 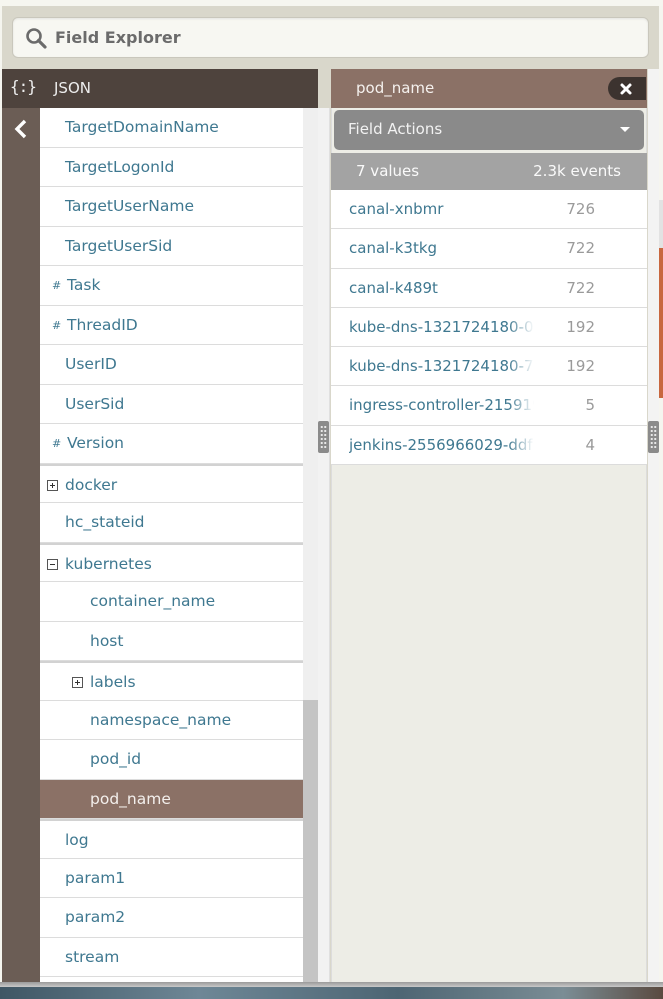 What do you see at coordinates (331, 993) in the screenshot?
I see `desktop-background` at bounding box center [331, 993].